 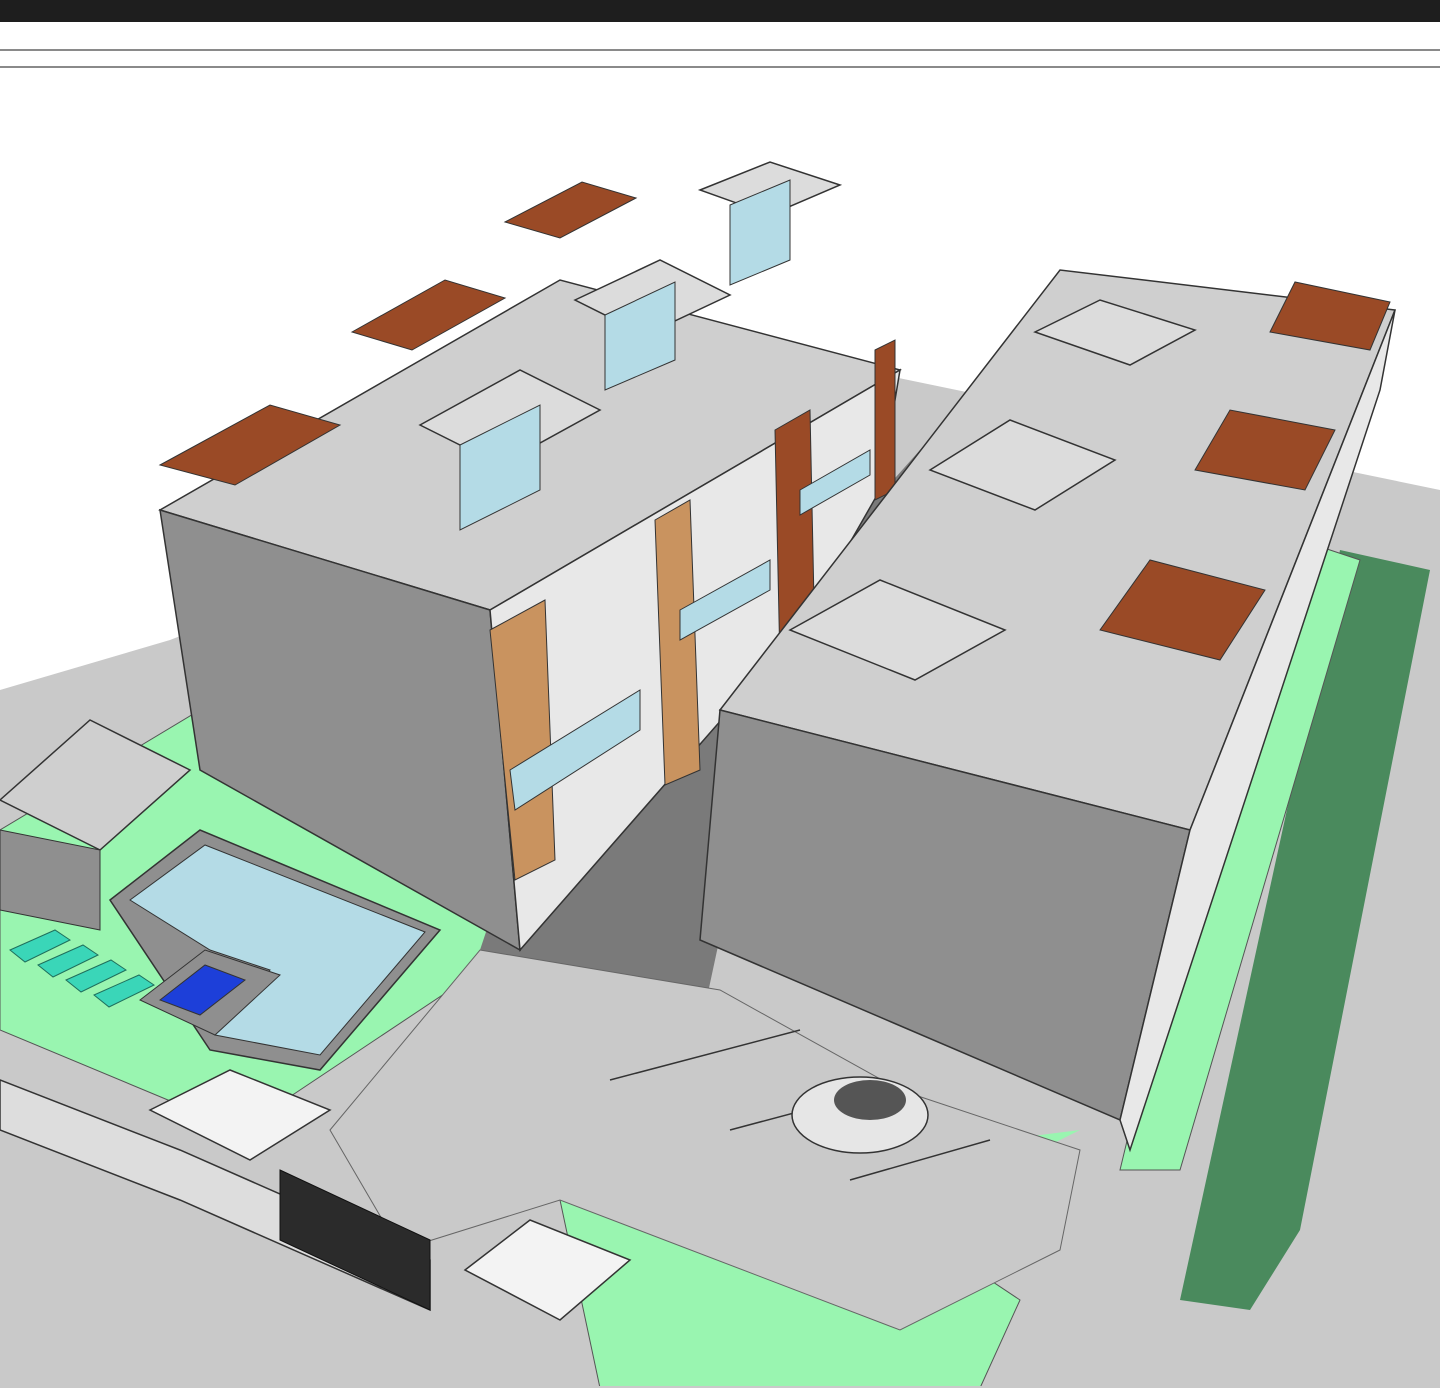 What do you see at coordinates (720, 11) in the screenshot?
I see `window-title-bar` at bounding box center [720, 11].